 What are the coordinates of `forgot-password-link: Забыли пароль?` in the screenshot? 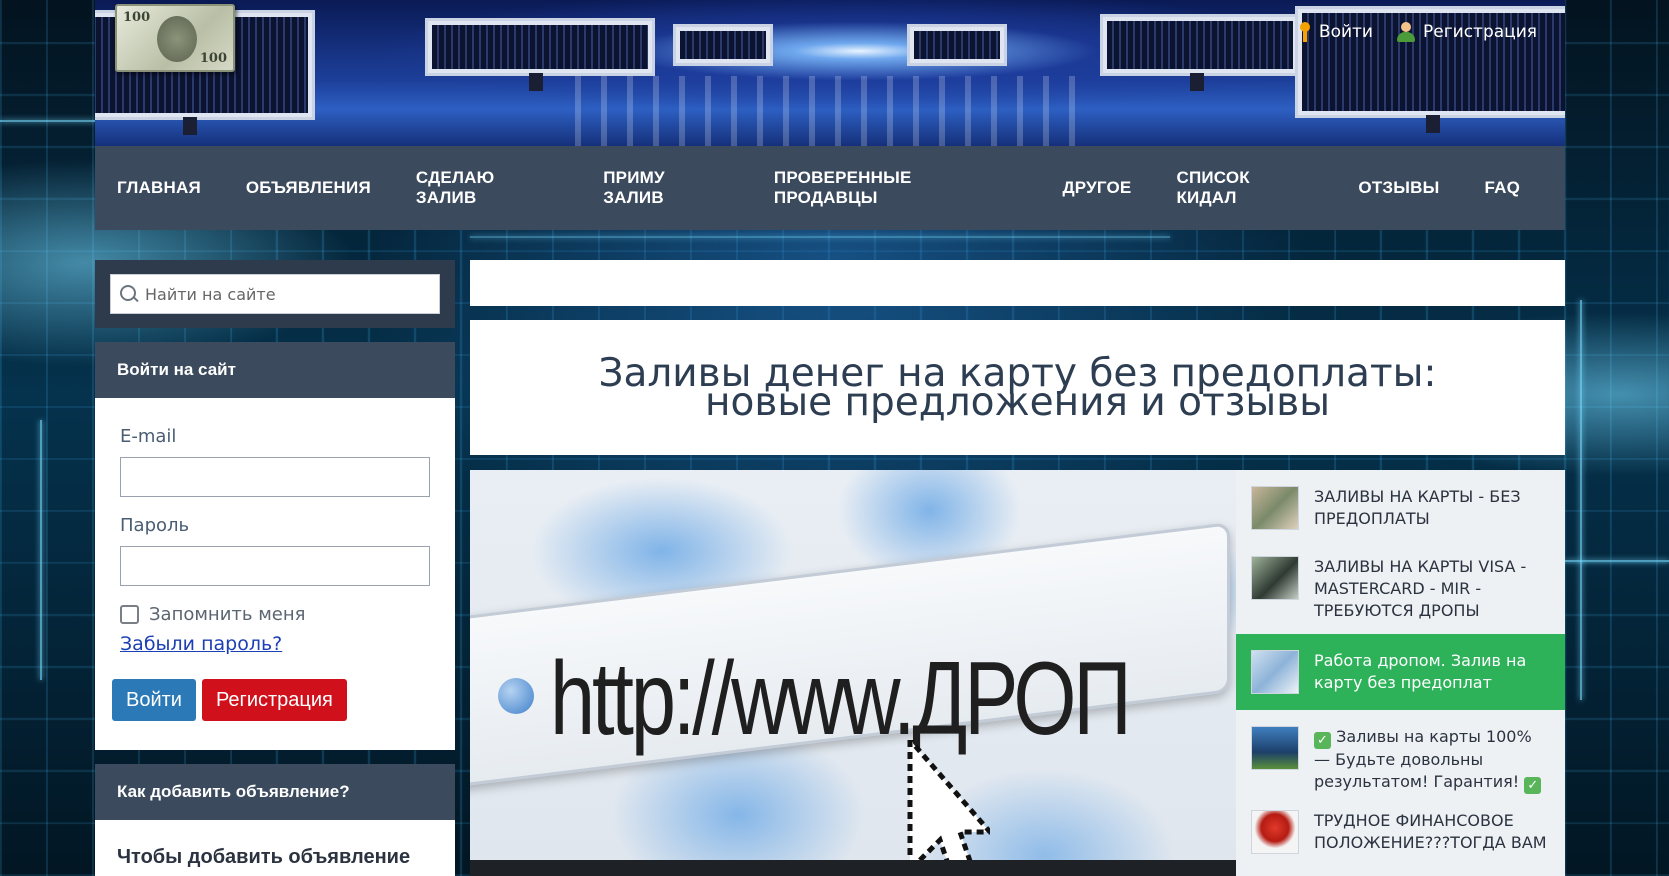 It's located at (274, 644).